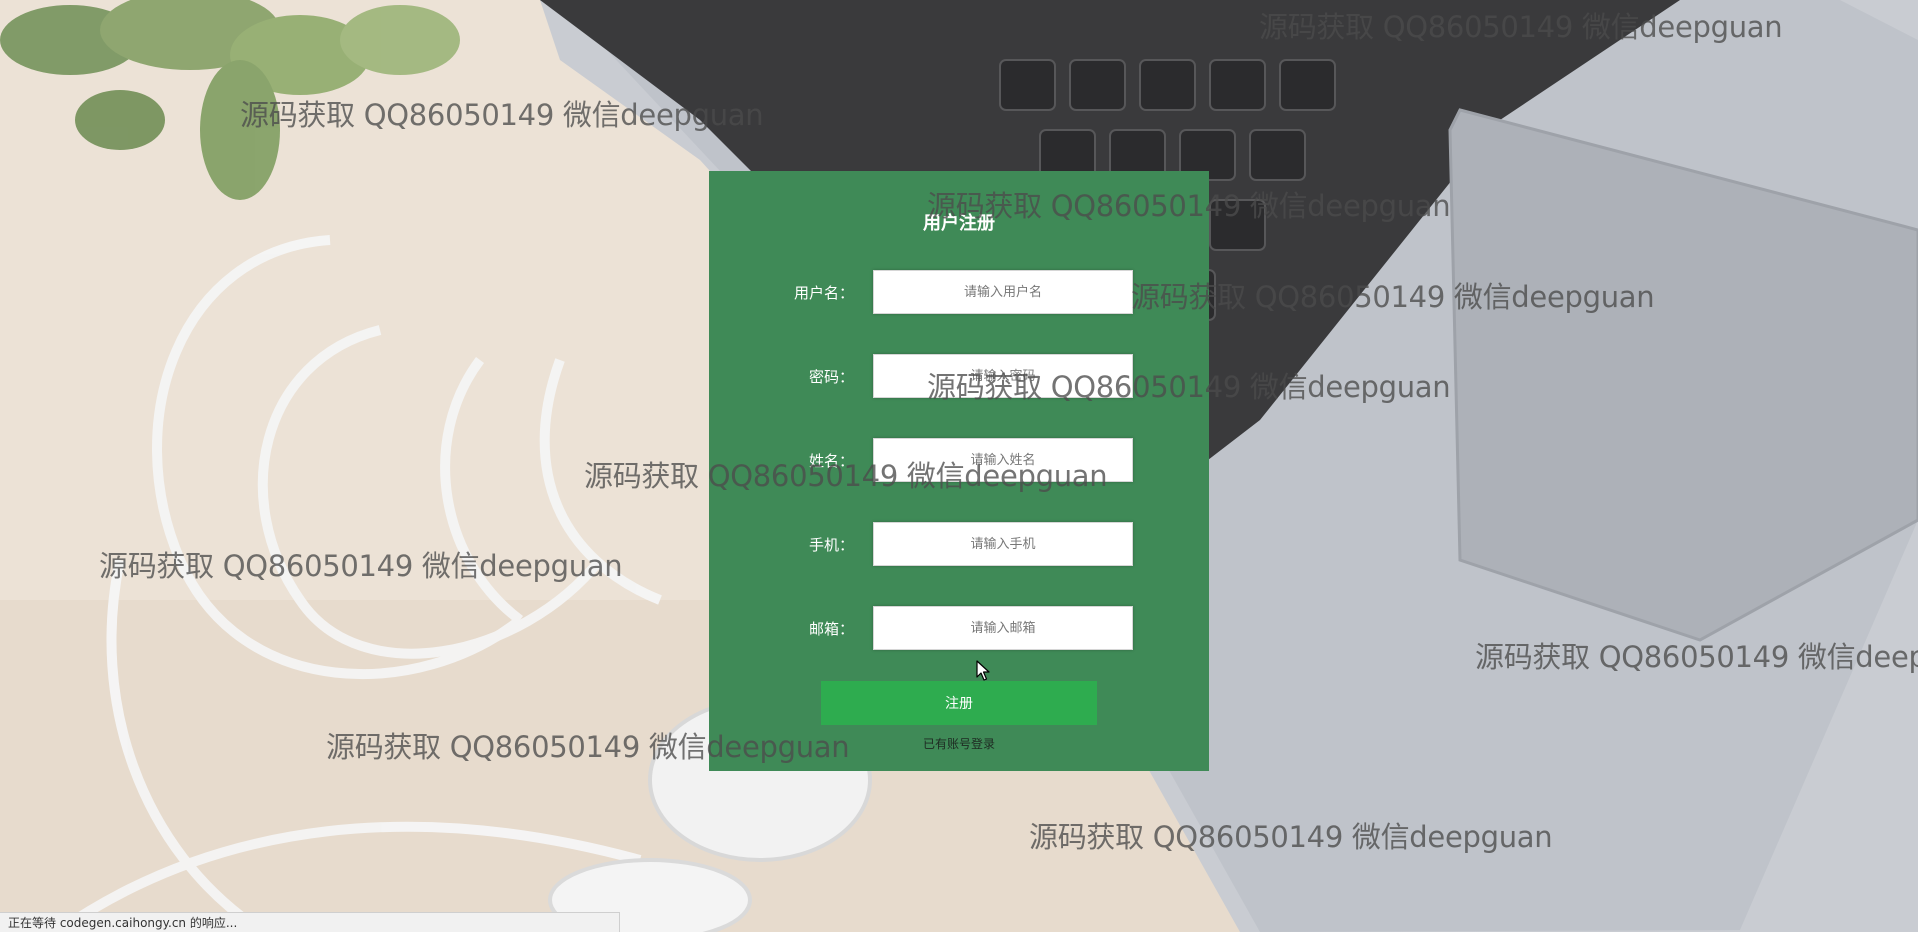  What do you see at coordinates (959, 223) in the screenshot?
I see `form-title: 用户注册` at bounding box center [959, 223].